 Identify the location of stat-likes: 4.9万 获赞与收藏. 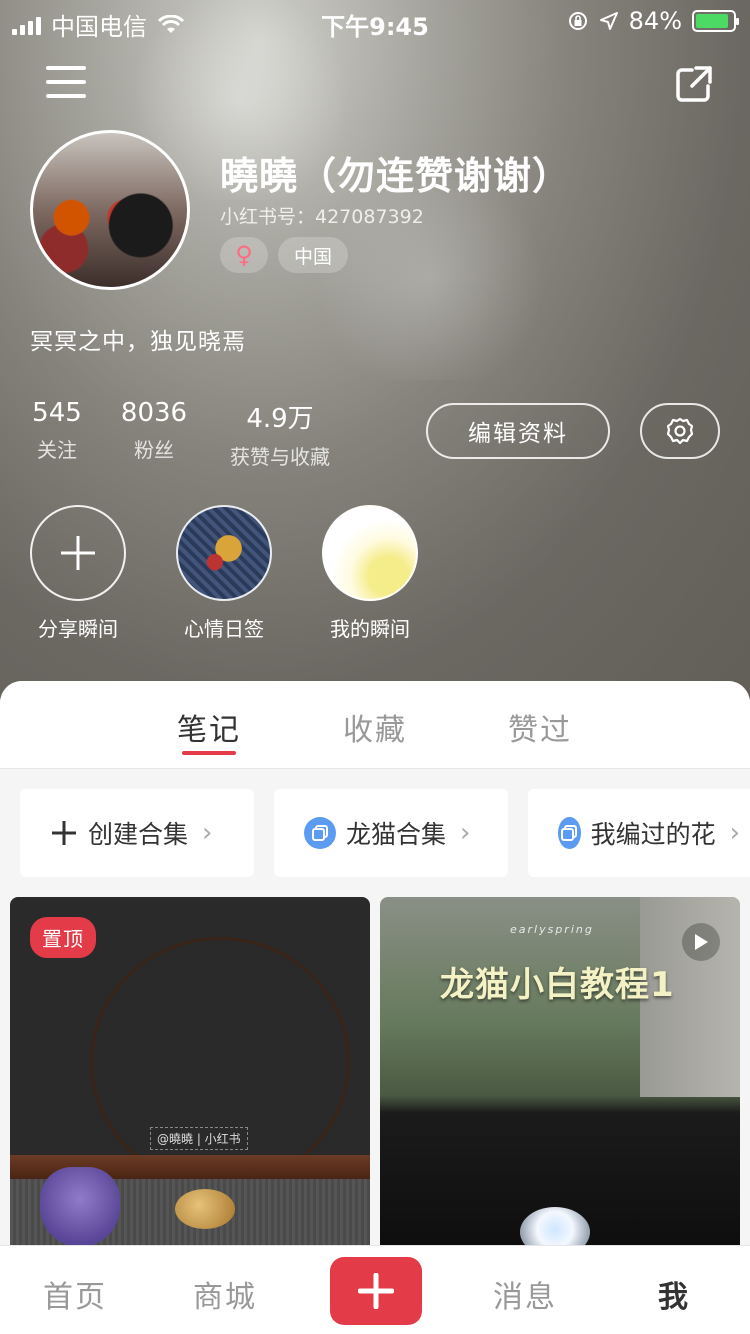
(280, 434).